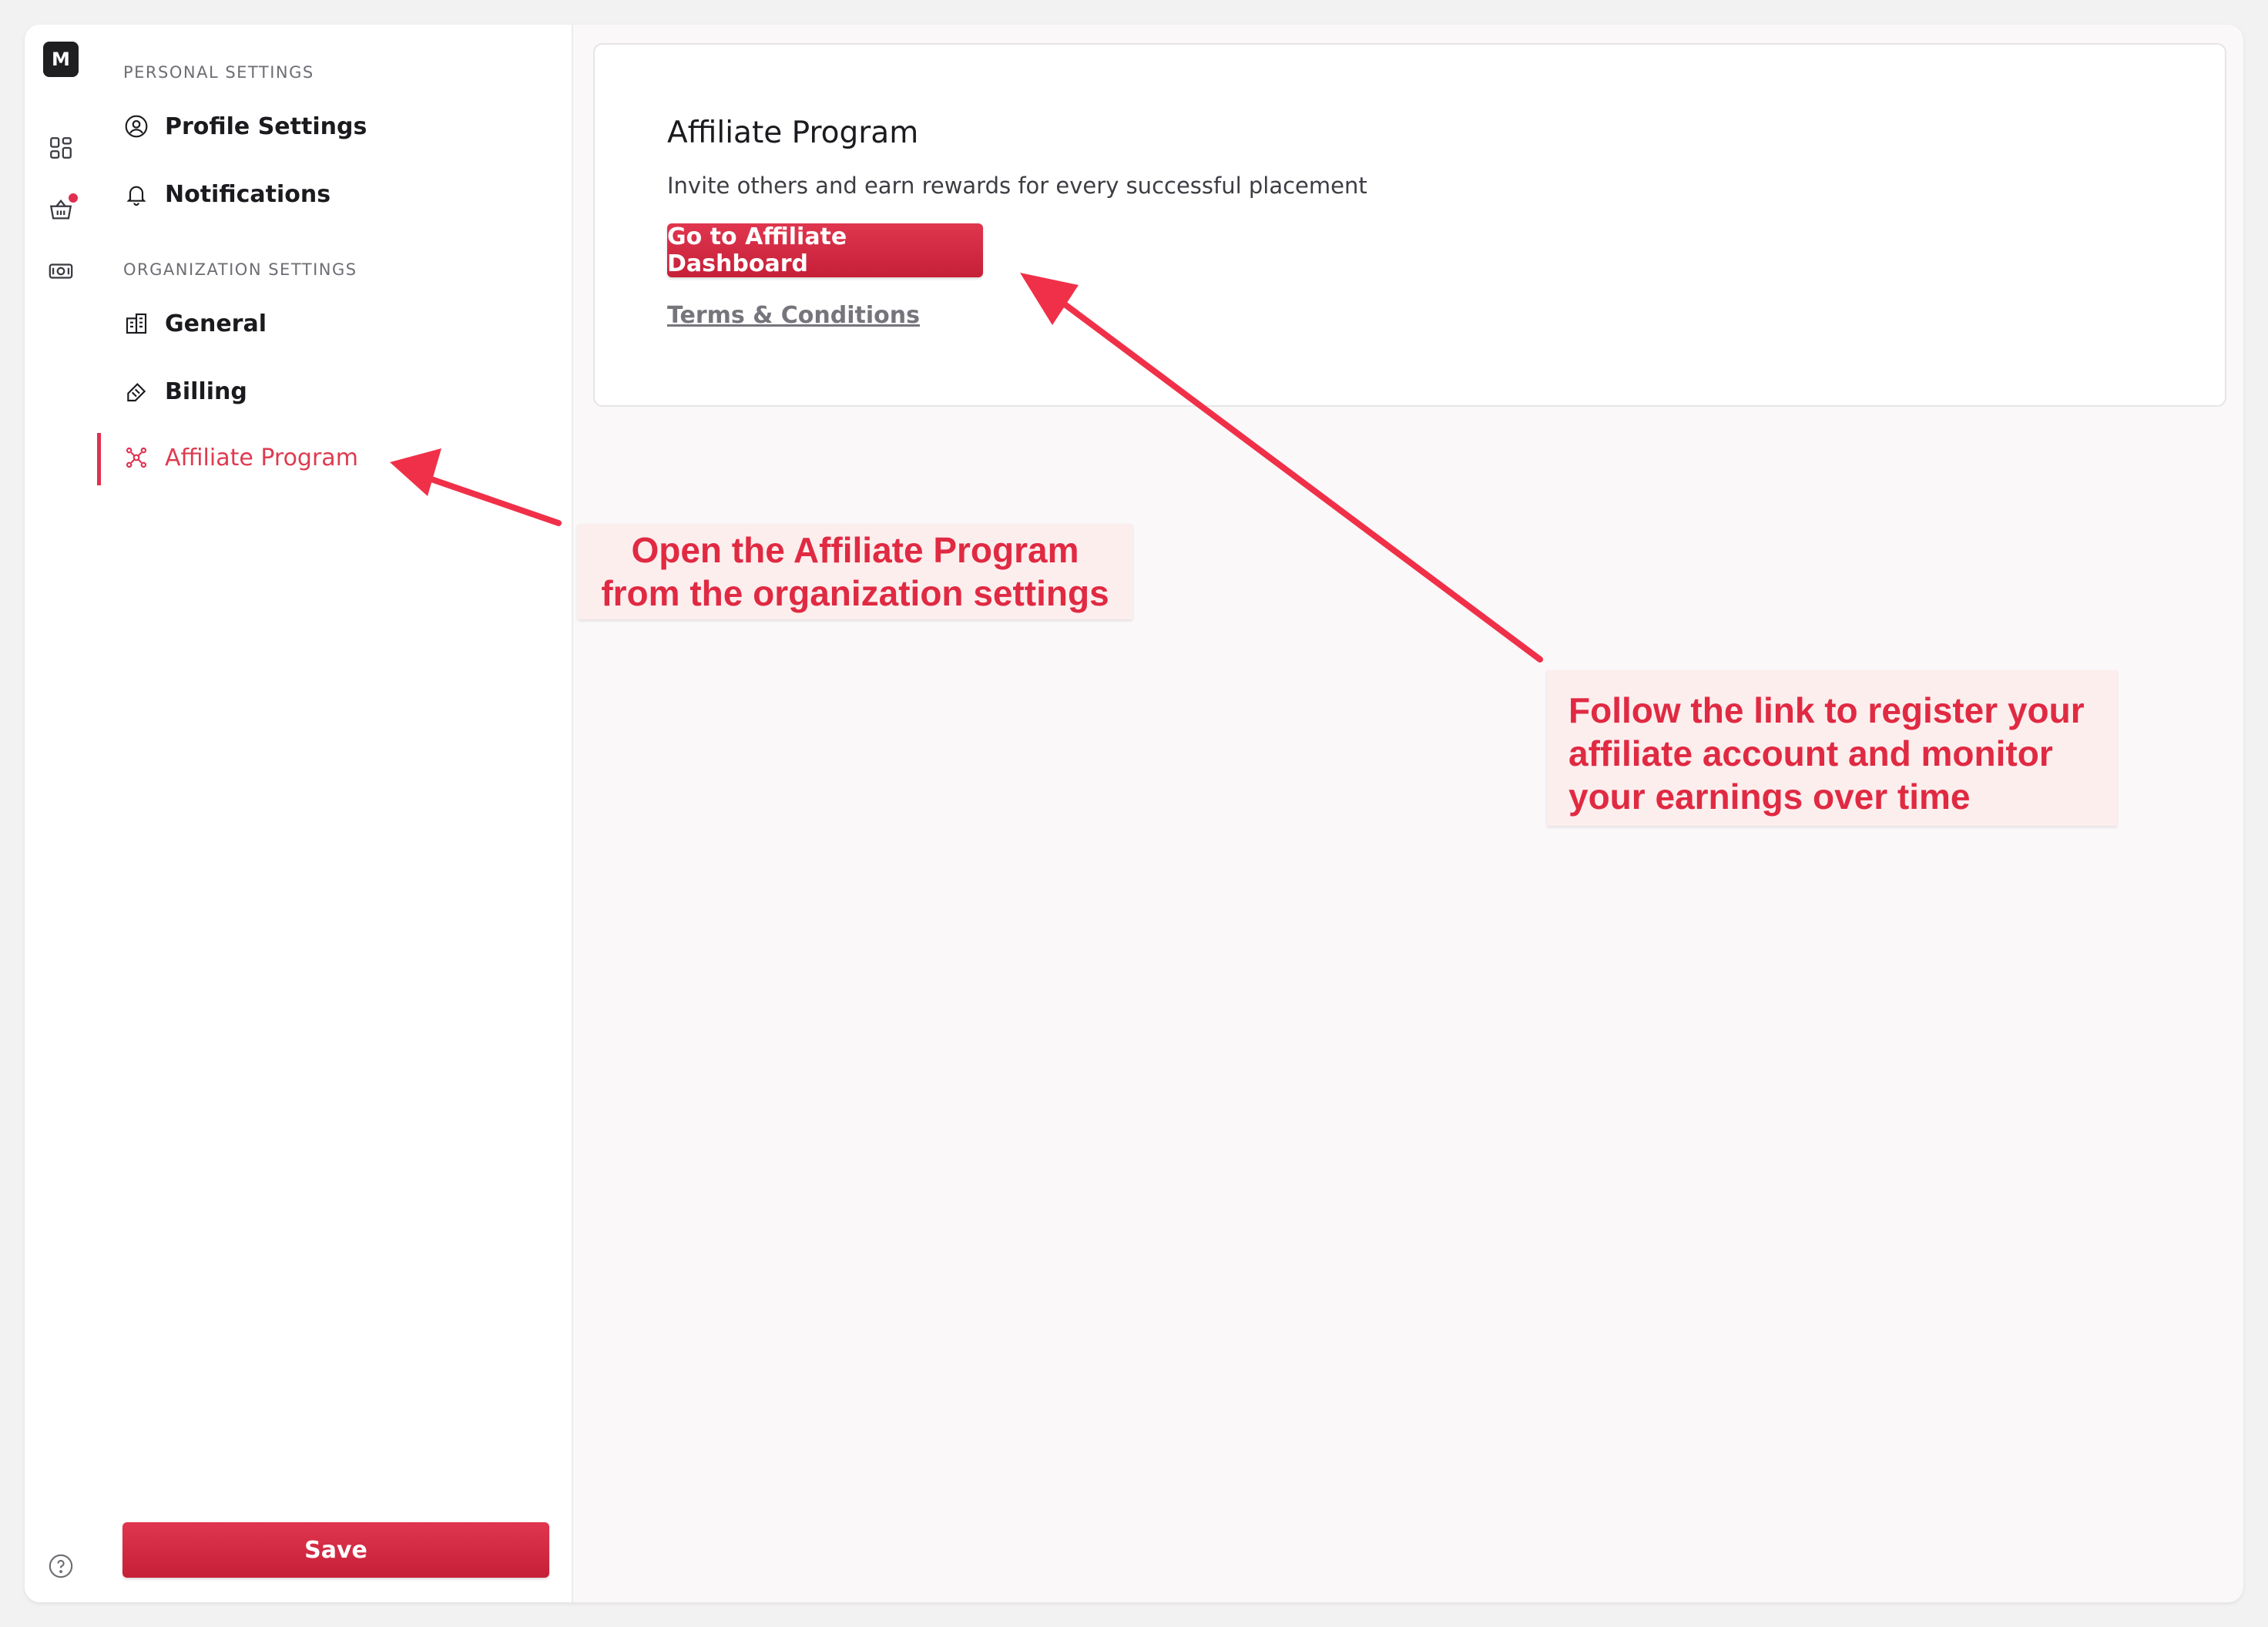  I want to click on receipt-icon, so click(136, 391).